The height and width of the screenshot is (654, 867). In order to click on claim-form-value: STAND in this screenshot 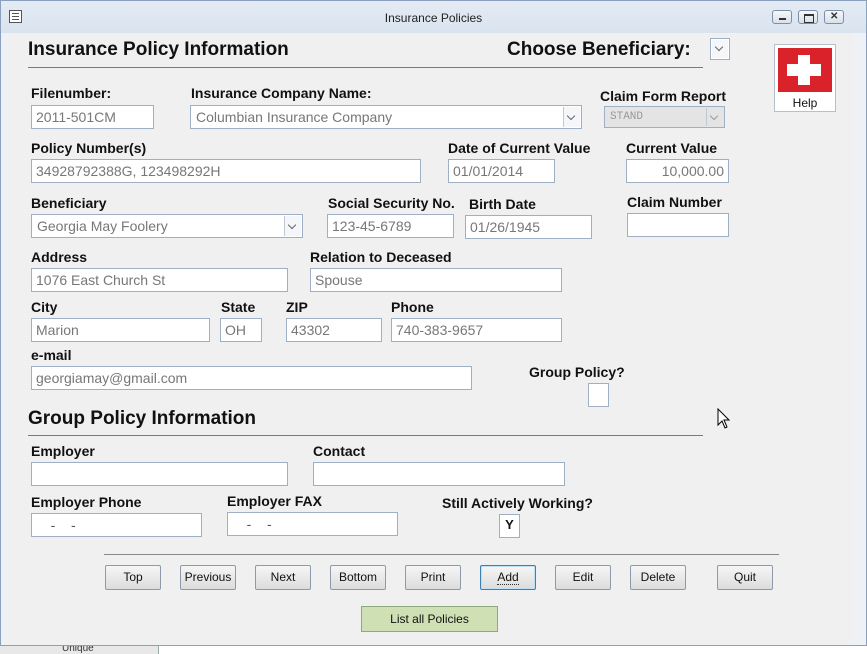, I will do `click(627, 117)`.